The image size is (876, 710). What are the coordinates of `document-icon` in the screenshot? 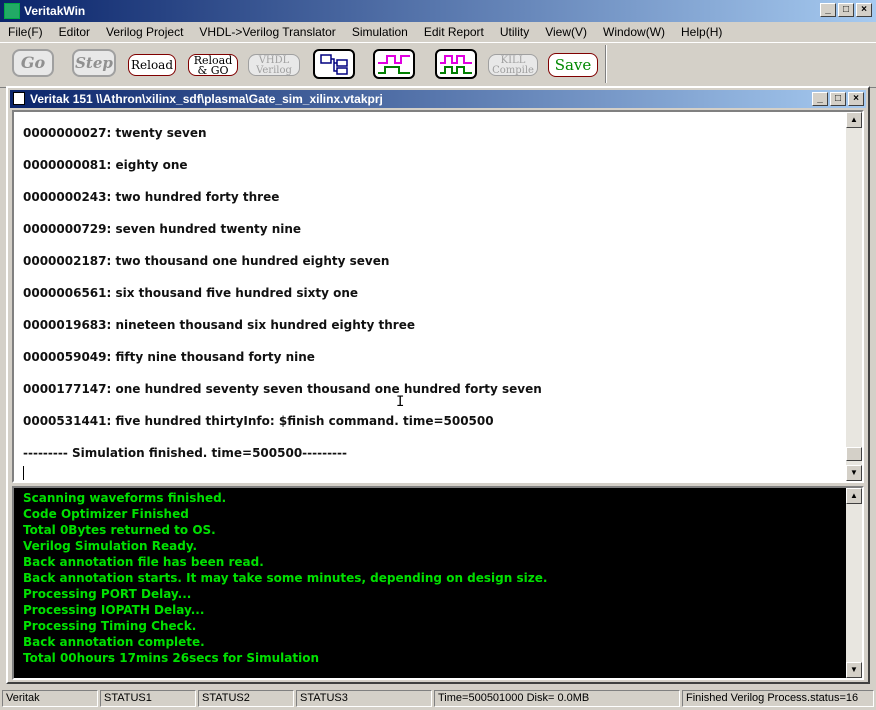 It's located at (19, 98).